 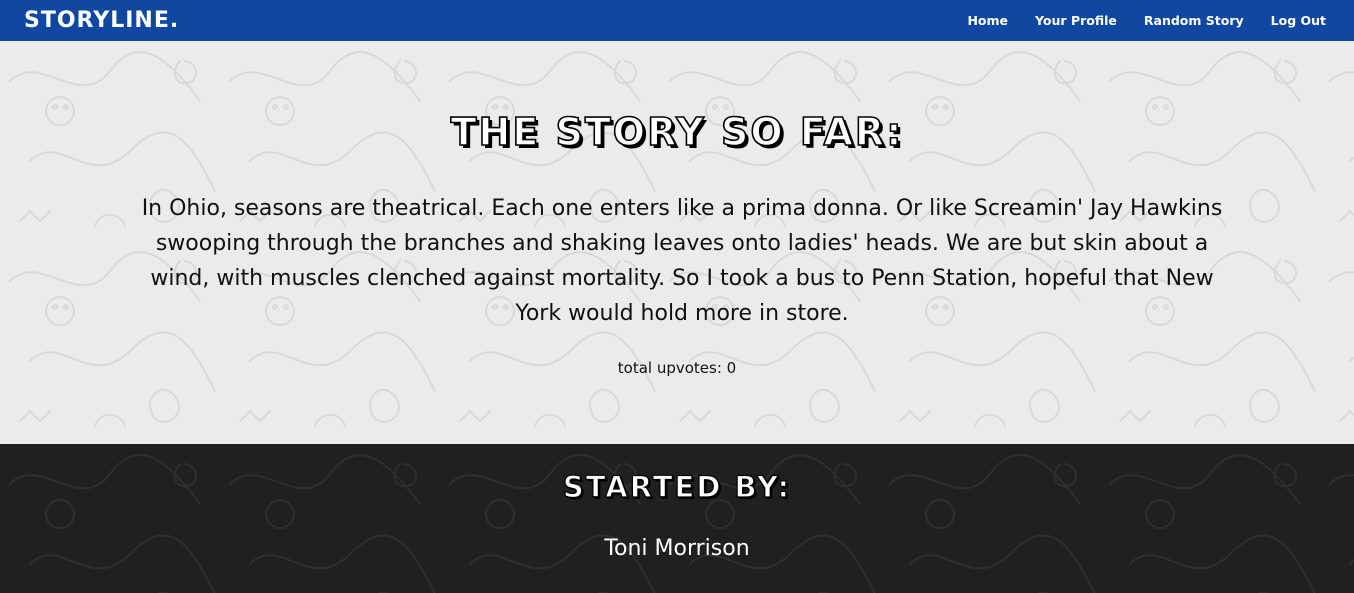 I want to click on nav-links: Home Your Profile Random Story Log Out, so click(x=1146, y=20).